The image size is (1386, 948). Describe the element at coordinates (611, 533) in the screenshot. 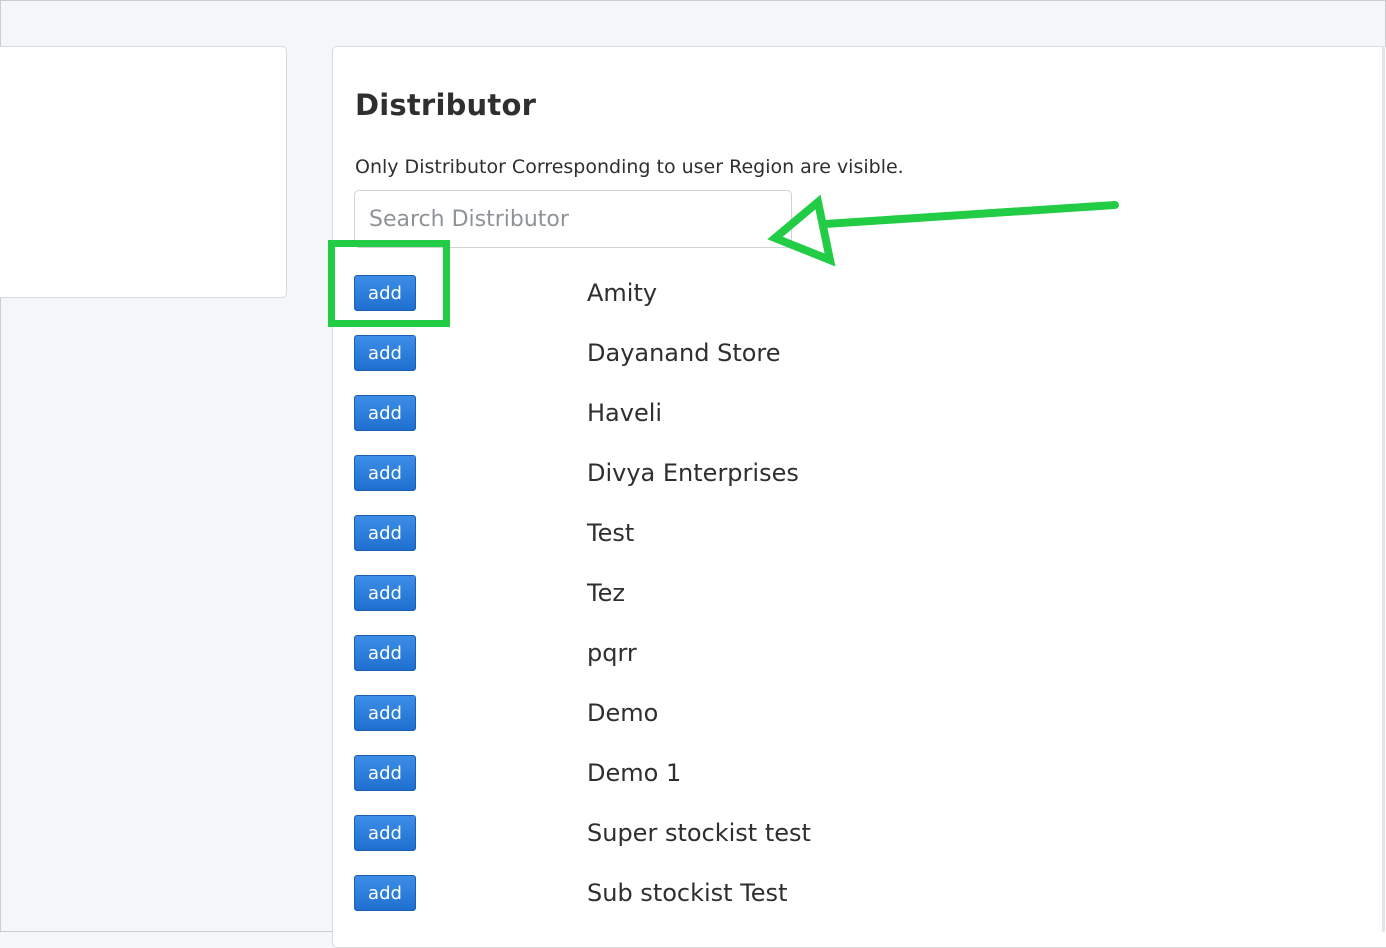

I see `distributor-name: Test` at that location.